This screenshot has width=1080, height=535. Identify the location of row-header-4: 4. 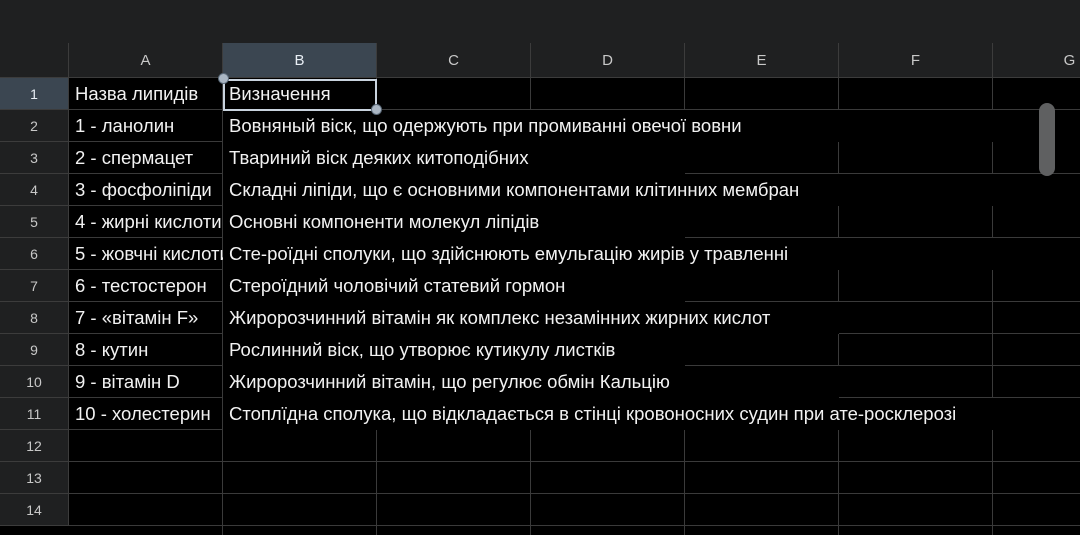
(34, 190).